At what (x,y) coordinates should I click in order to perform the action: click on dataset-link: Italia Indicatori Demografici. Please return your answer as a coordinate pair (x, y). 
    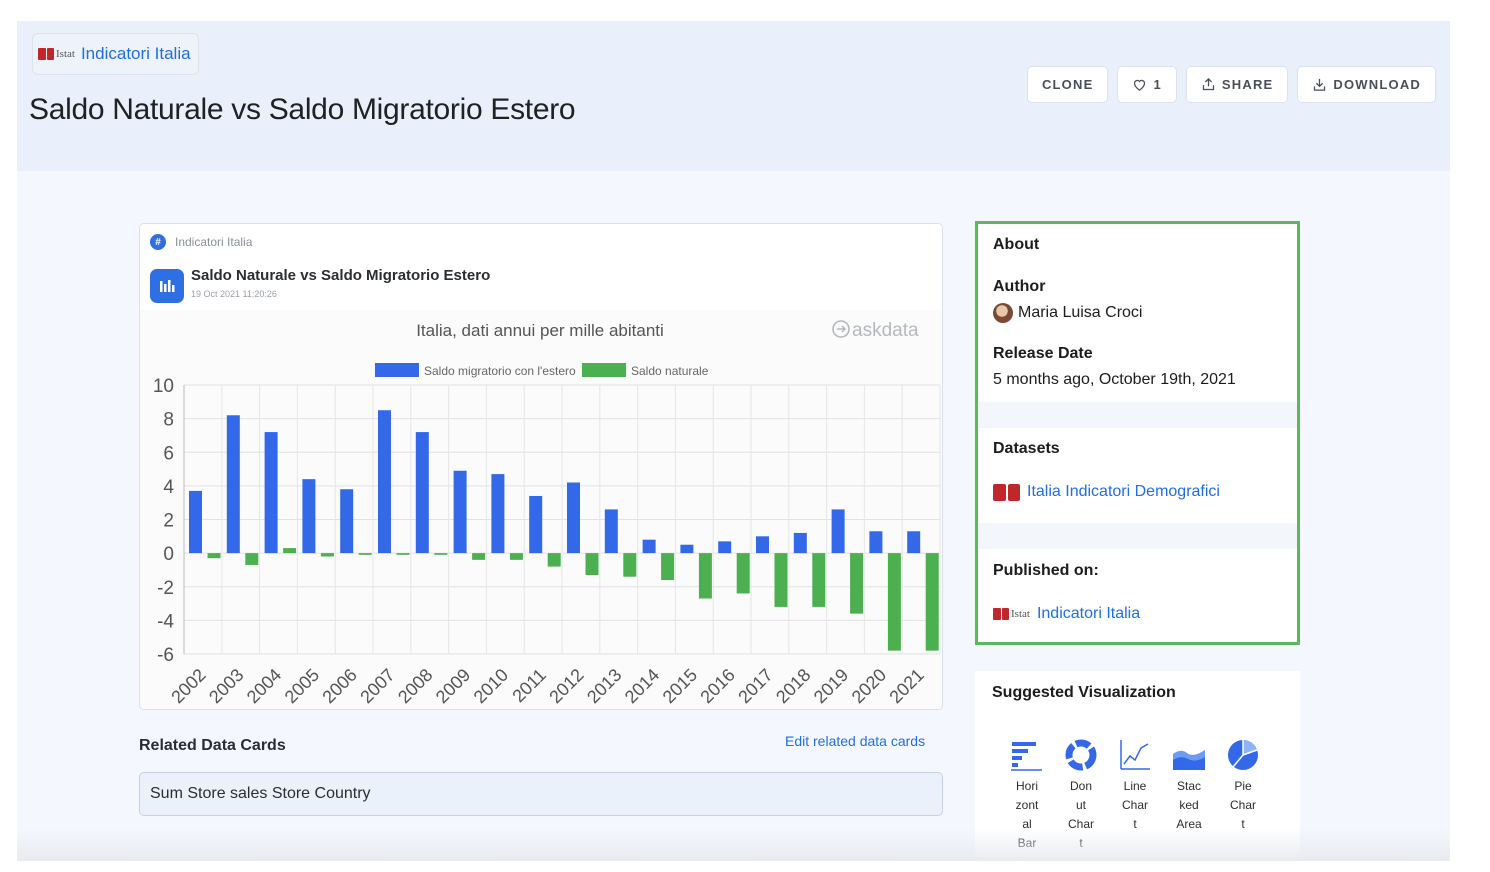
    Looking at the image, I should click on (1123, 492).